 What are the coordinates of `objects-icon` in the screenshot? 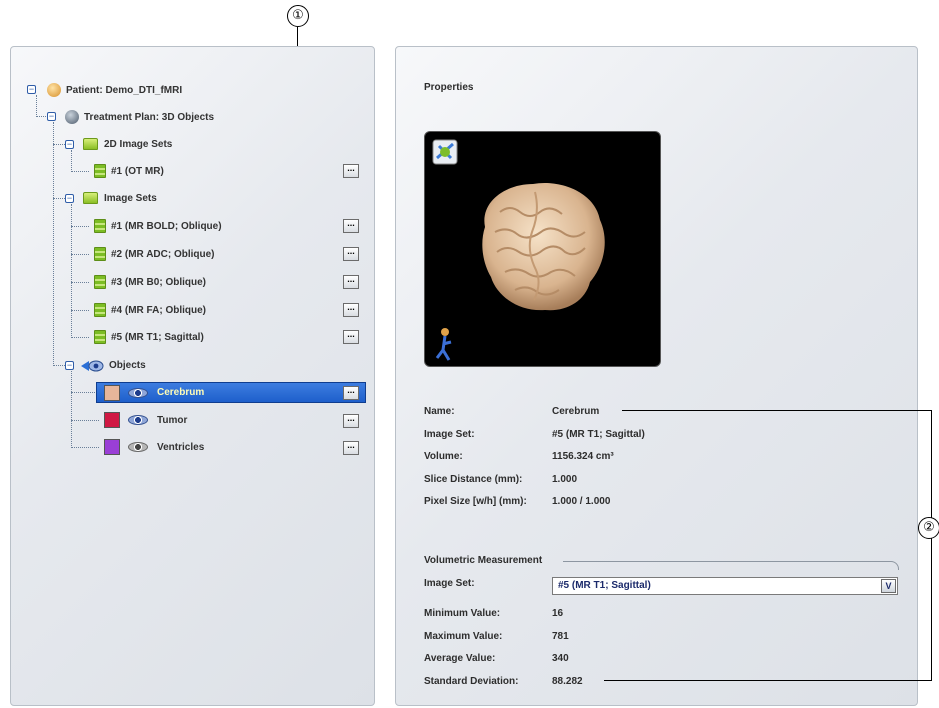 It's located at (92, 366).